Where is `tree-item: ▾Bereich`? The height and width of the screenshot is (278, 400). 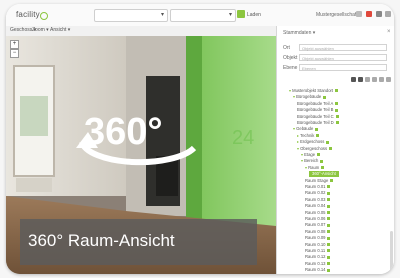
tree-item: ▾Bereich is located at coordinates (312, 161).